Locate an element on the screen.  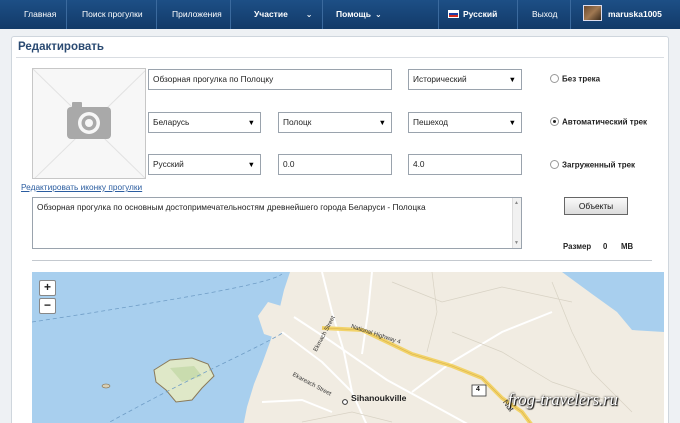
walk-name-input: Обзорная прогулка по Полоцку is located at coordinates (270, 79).